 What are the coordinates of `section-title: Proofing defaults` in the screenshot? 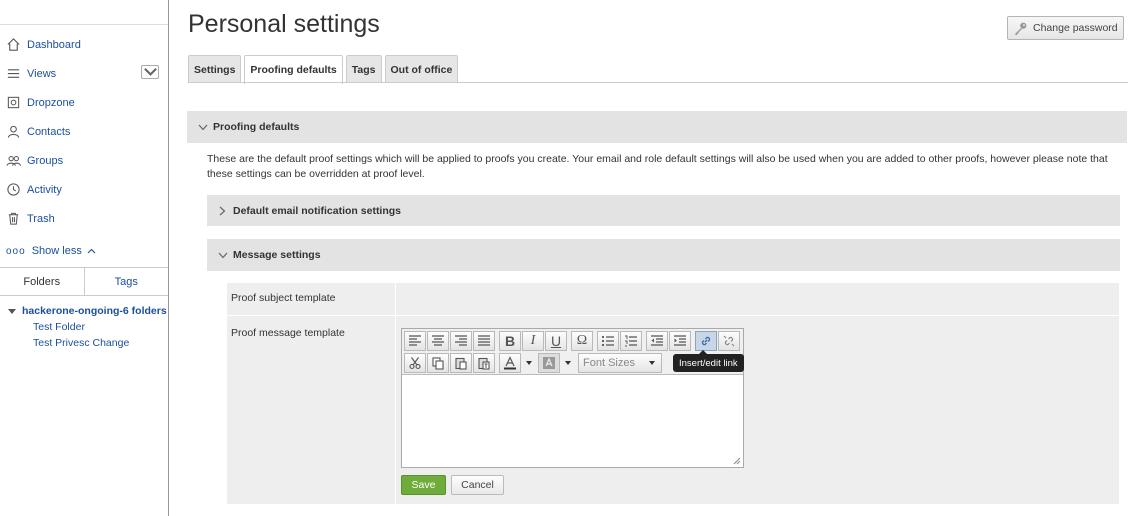 It's located at (256, 127).